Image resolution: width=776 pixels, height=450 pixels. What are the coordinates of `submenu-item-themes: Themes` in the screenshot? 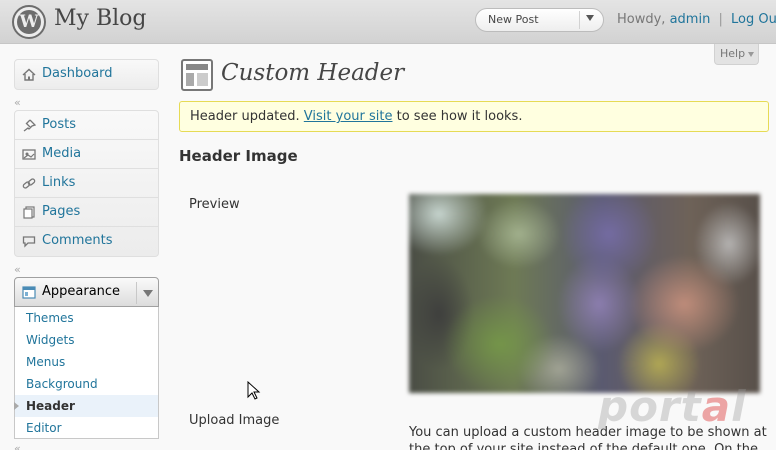 It's located at (86, 318).